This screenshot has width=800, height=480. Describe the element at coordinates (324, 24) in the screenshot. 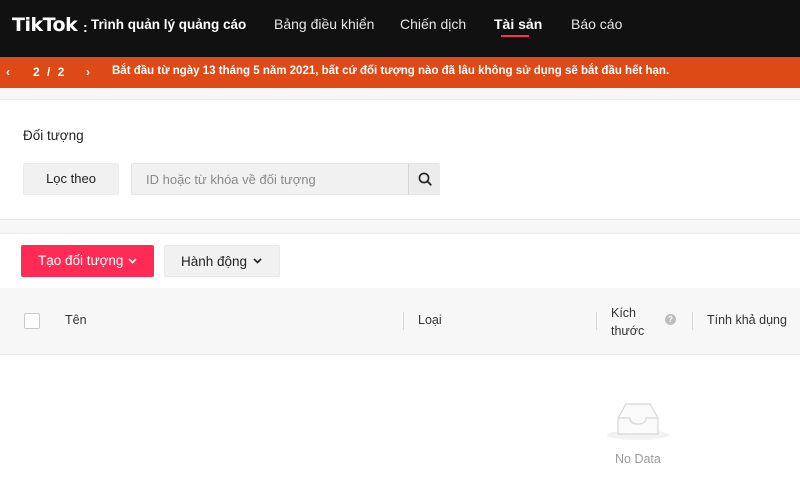

I see `nav-item-dashboard: Bảng điều khiển` at that location.